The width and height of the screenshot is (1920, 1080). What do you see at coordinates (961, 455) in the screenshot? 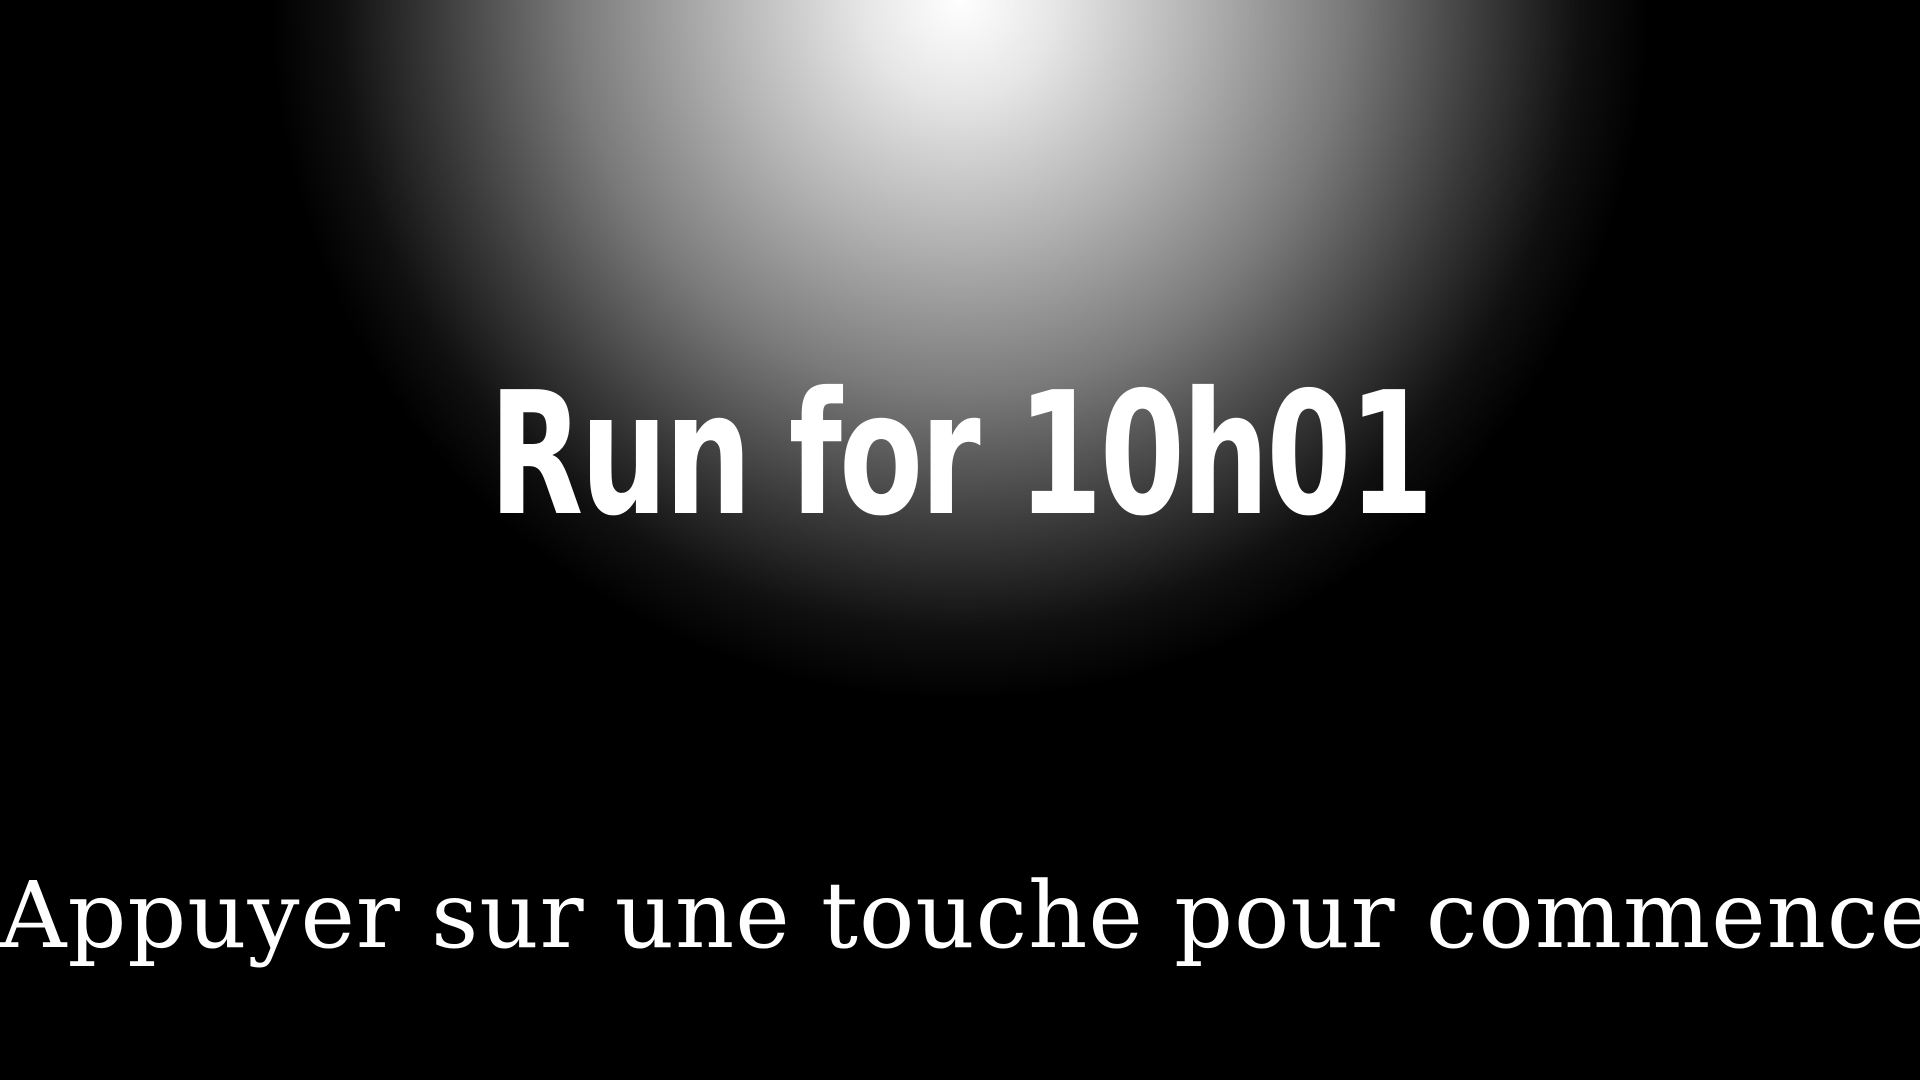
I see `game-title: Run for 10h01` at bounding box center [961, 455].